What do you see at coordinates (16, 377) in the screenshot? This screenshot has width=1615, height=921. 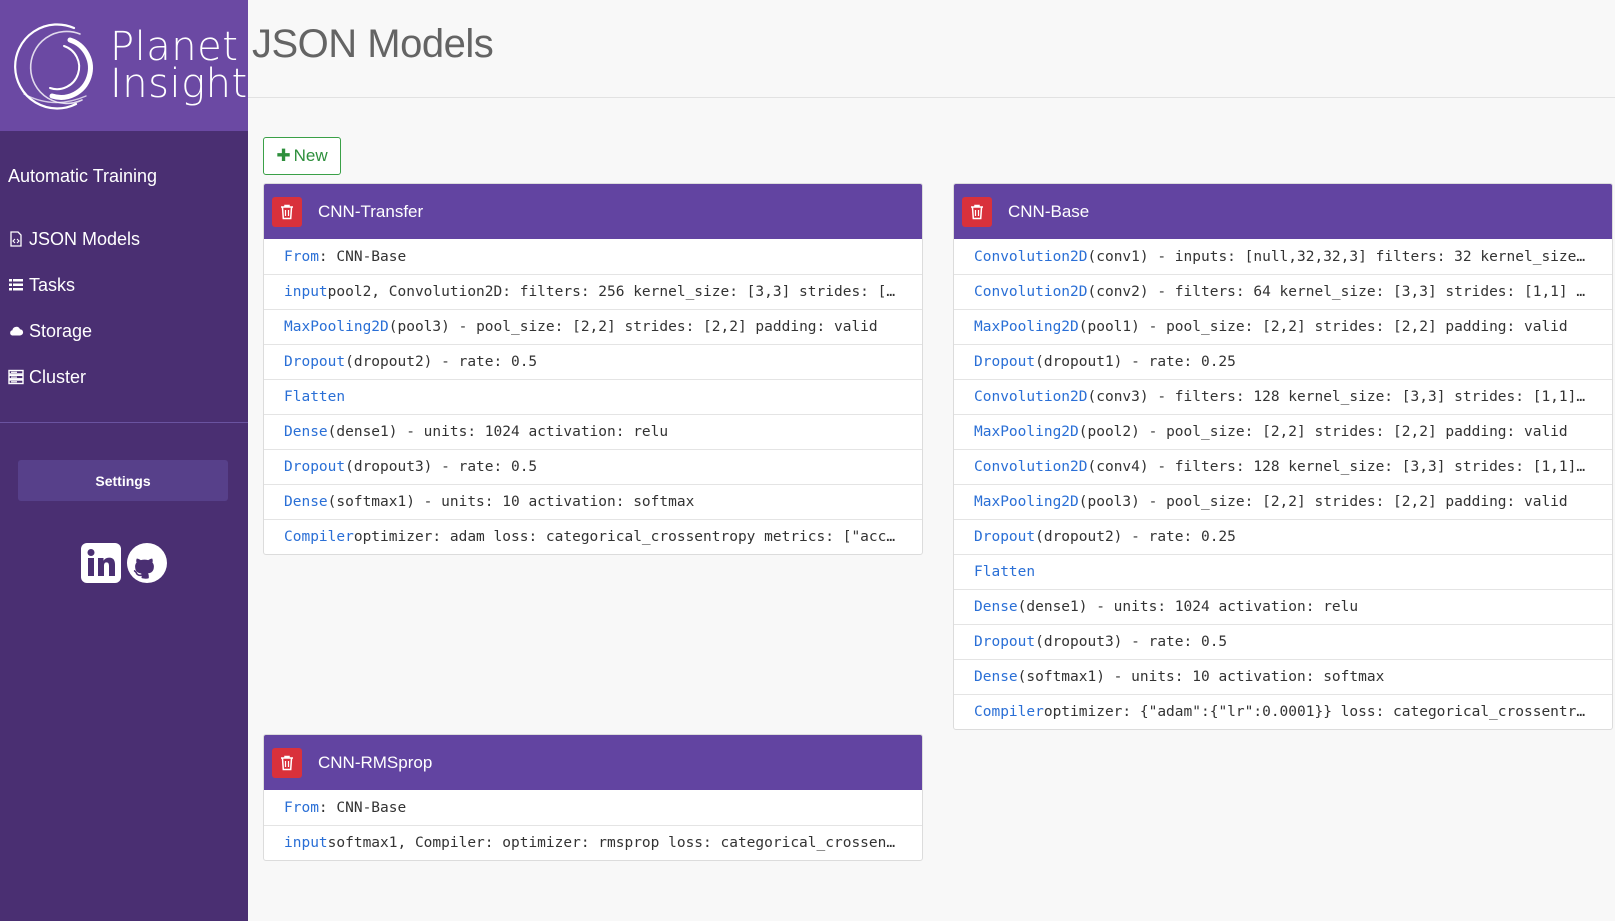 I see `server-icon` at bounding box center [16, 377].